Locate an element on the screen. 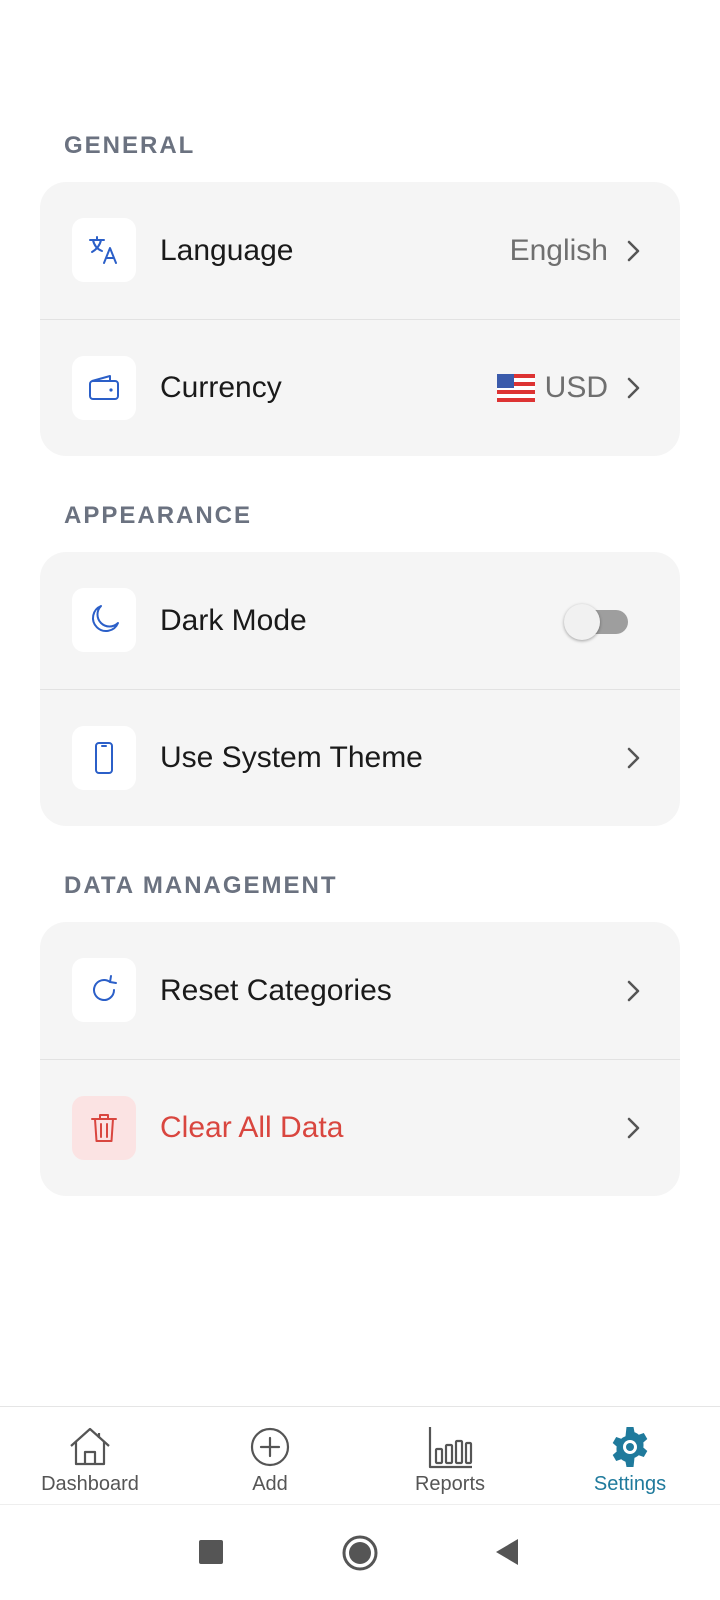 This screenshot has width=720, height=1600. nav-dashboard: Dashboard is located at coordinates (90, 1455).